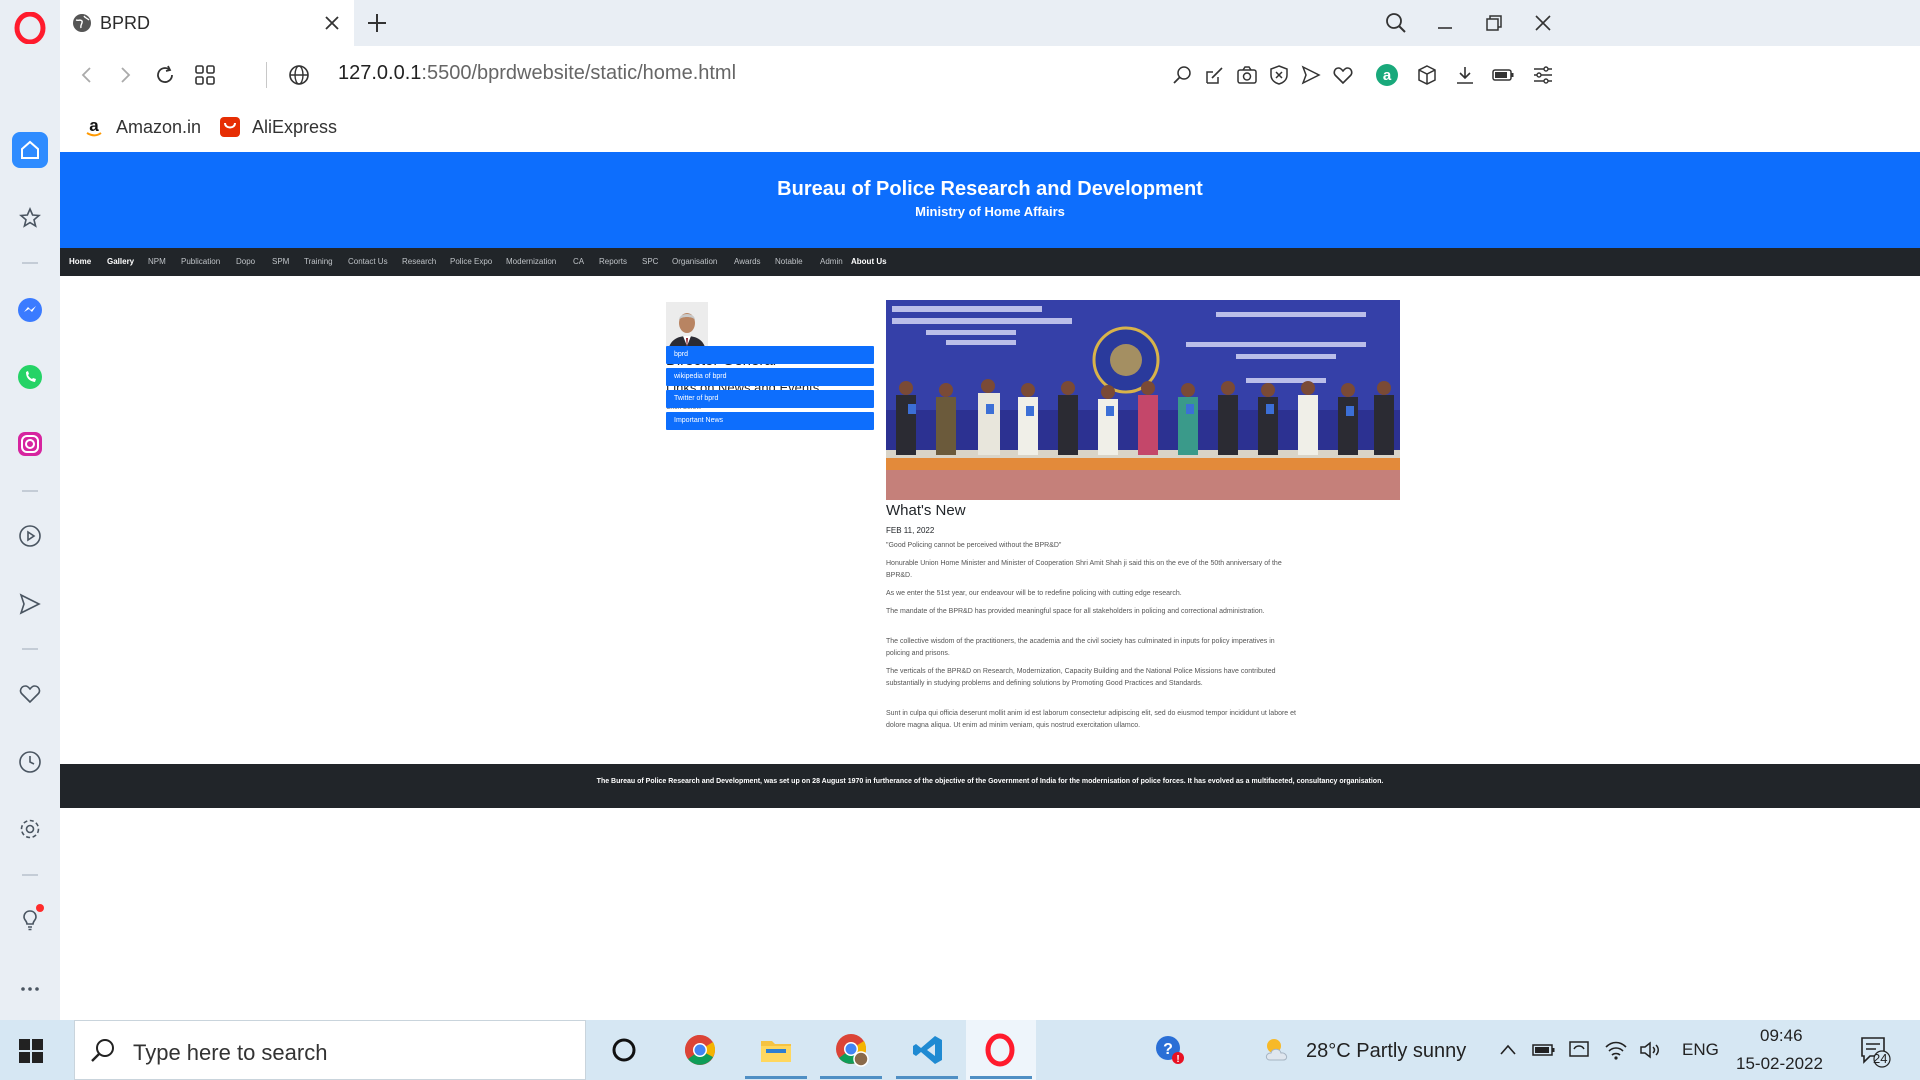  I want to click on clock-date: 15-02-2022, so click(1779, 1064).